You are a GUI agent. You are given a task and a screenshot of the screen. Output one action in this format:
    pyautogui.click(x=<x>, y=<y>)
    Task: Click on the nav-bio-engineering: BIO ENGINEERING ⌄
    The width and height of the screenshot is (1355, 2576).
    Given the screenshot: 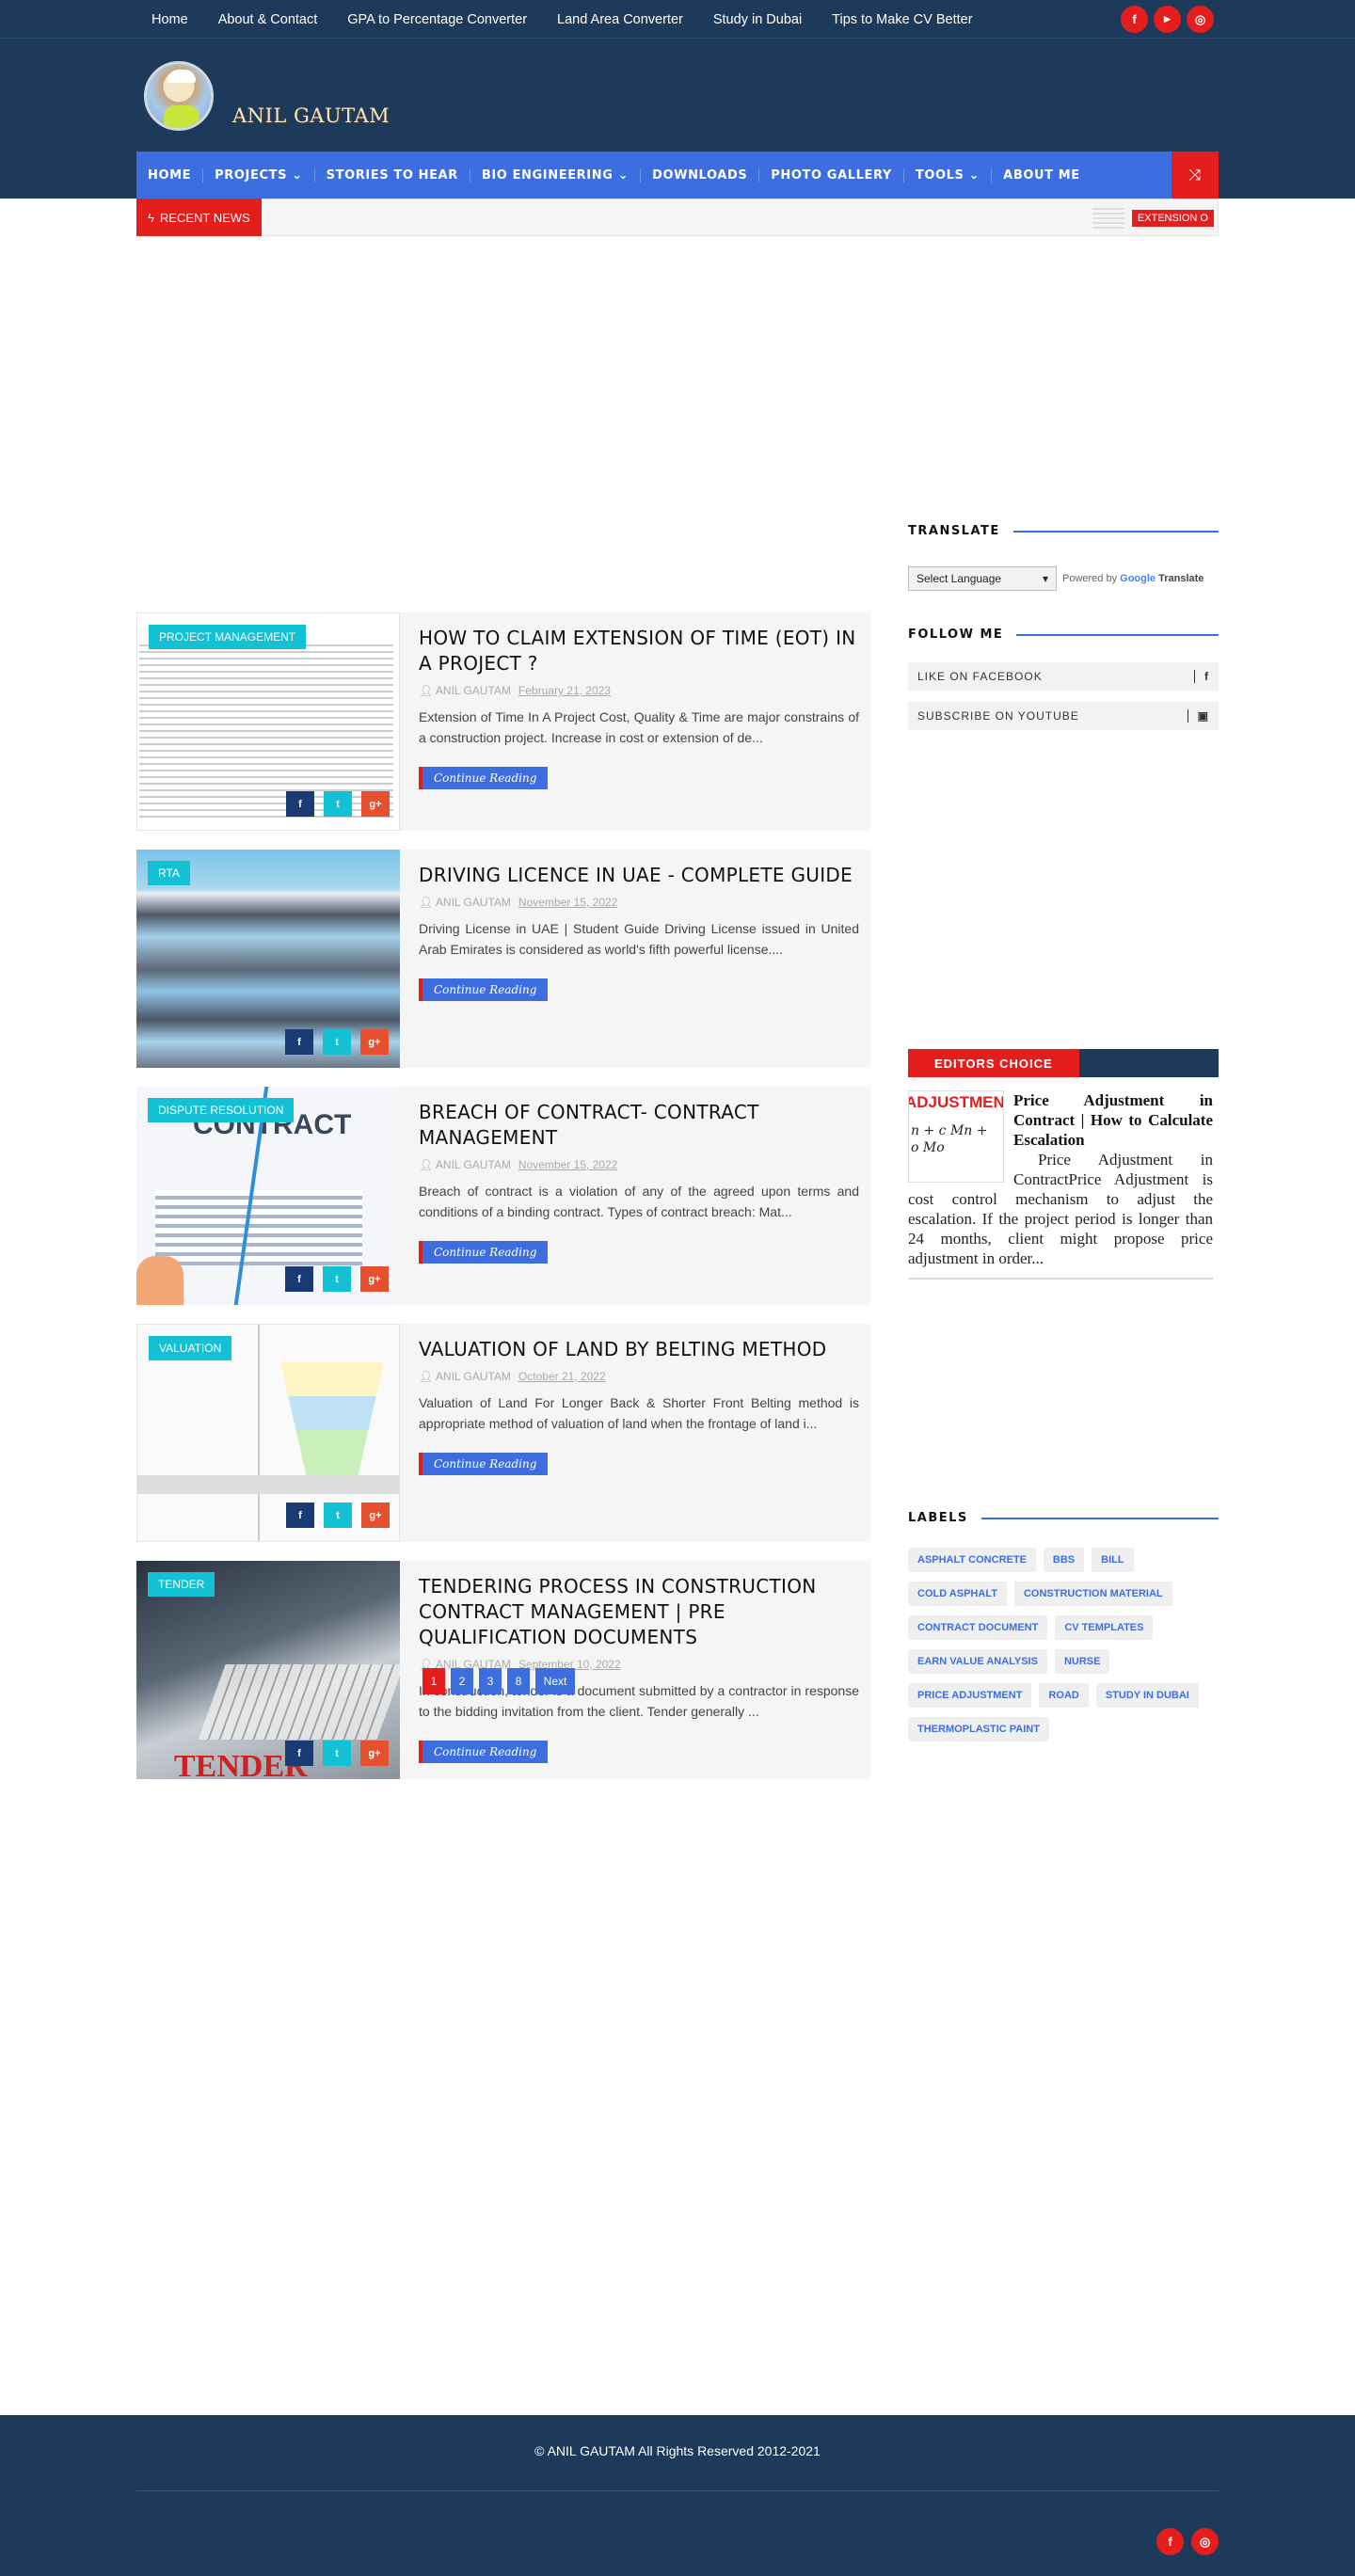 What is the action you would take?
    pyautogui.click(x=556, y=175)
    